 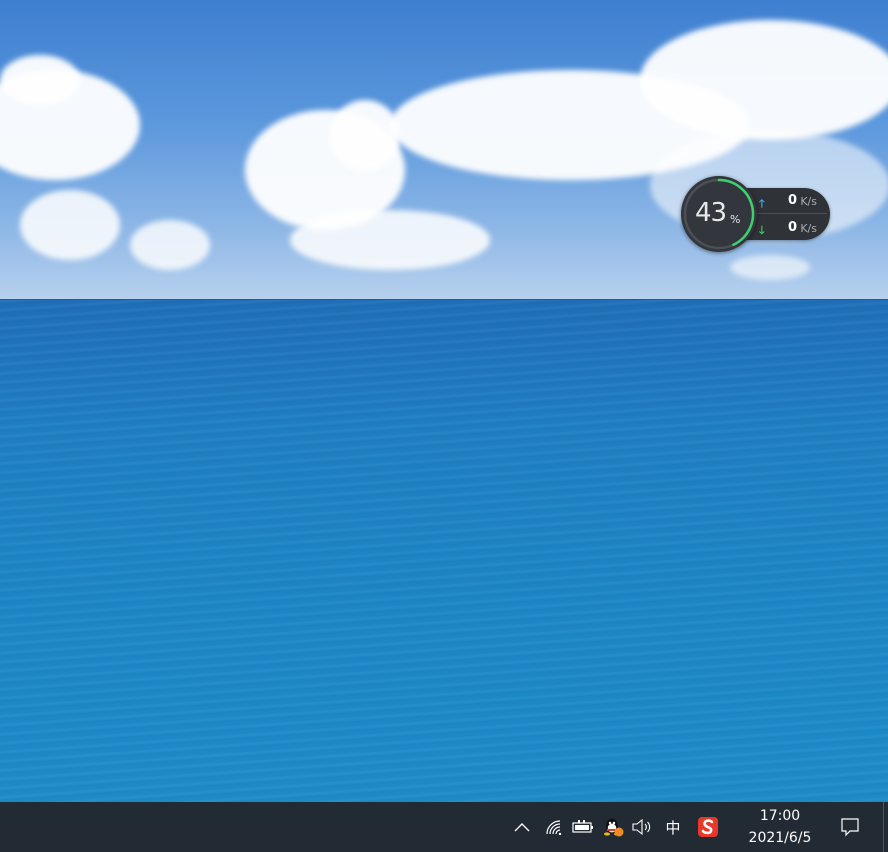 I want to click on volume-icon, so click(x=641, y=827).